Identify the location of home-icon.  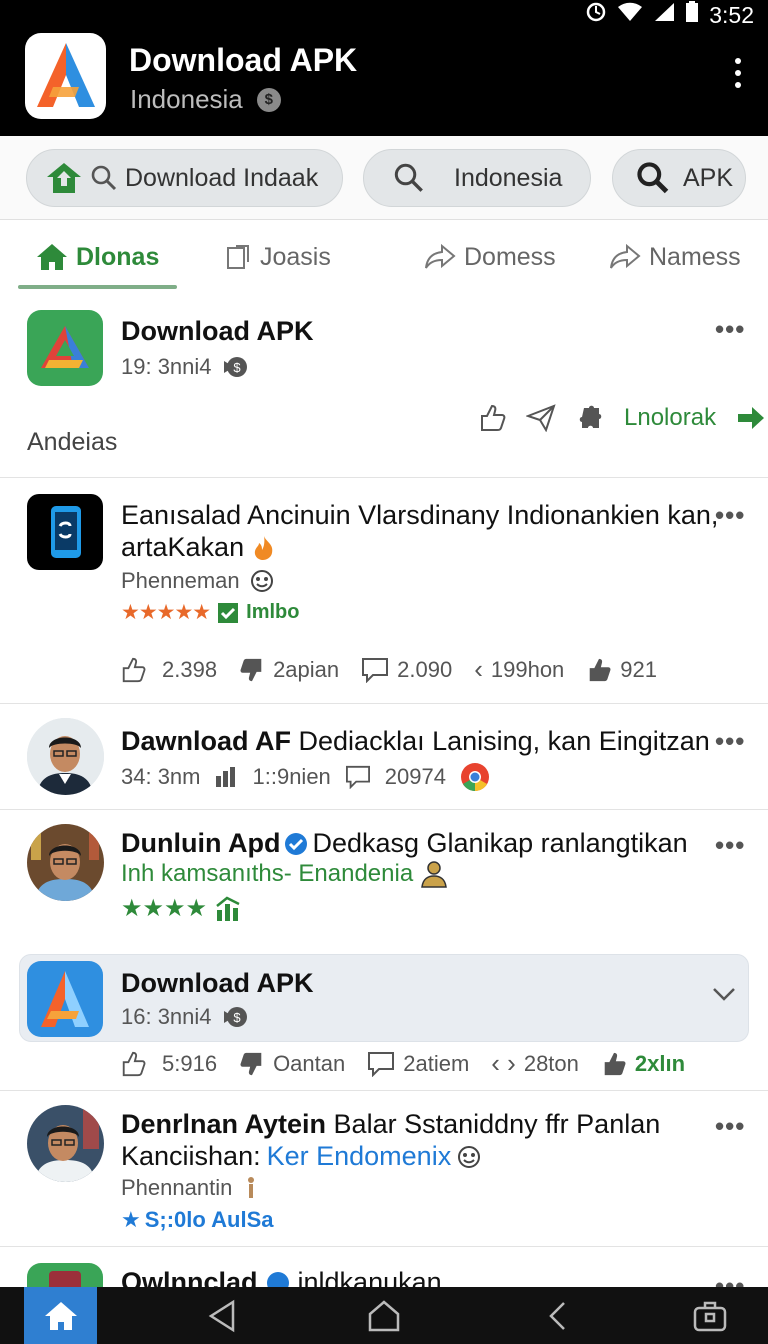
(52, 257).